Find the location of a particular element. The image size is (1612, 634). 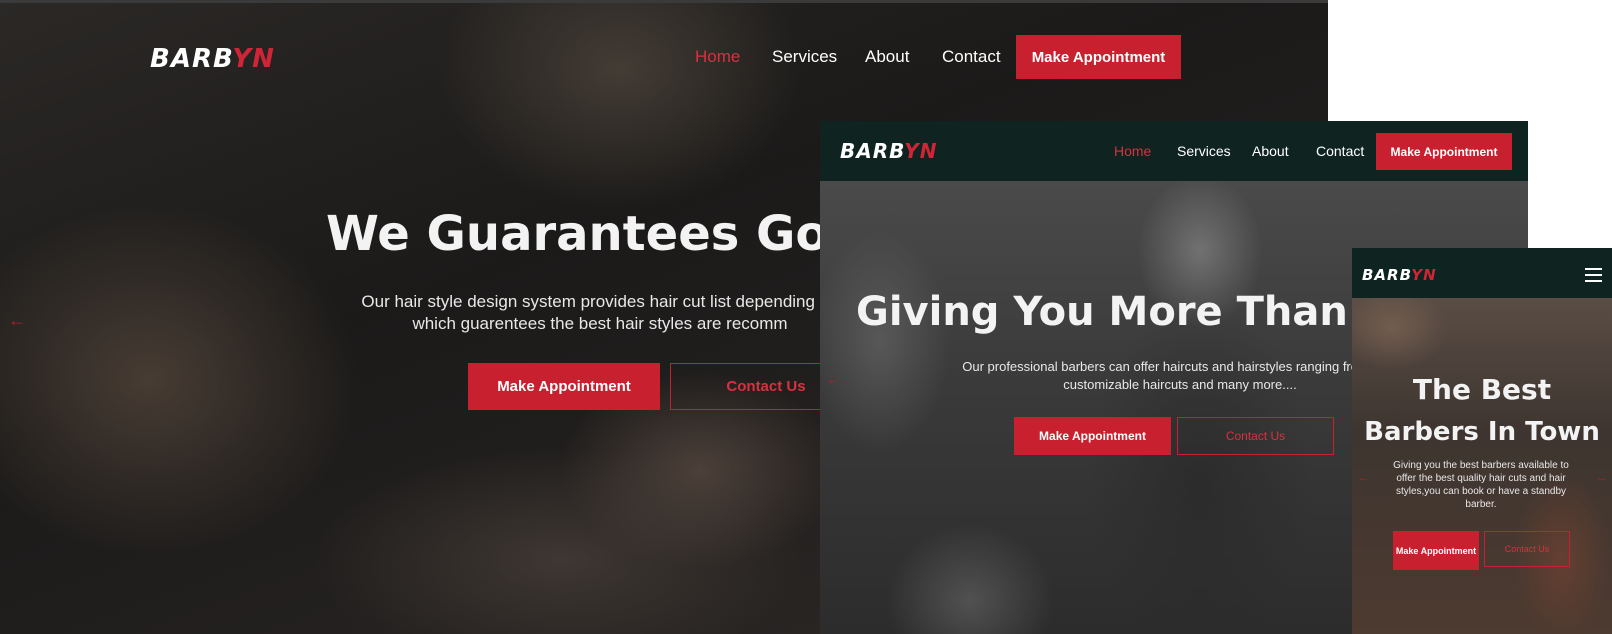

top-edge is located at coordinates (664, 1).